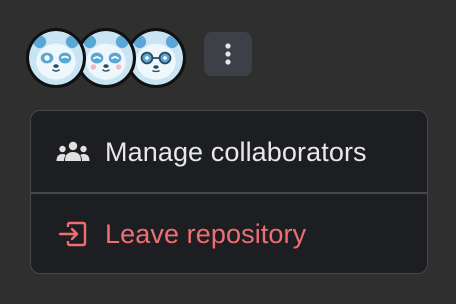  I want to click on panda-avatar-glasses-icon, so click(156, 58).